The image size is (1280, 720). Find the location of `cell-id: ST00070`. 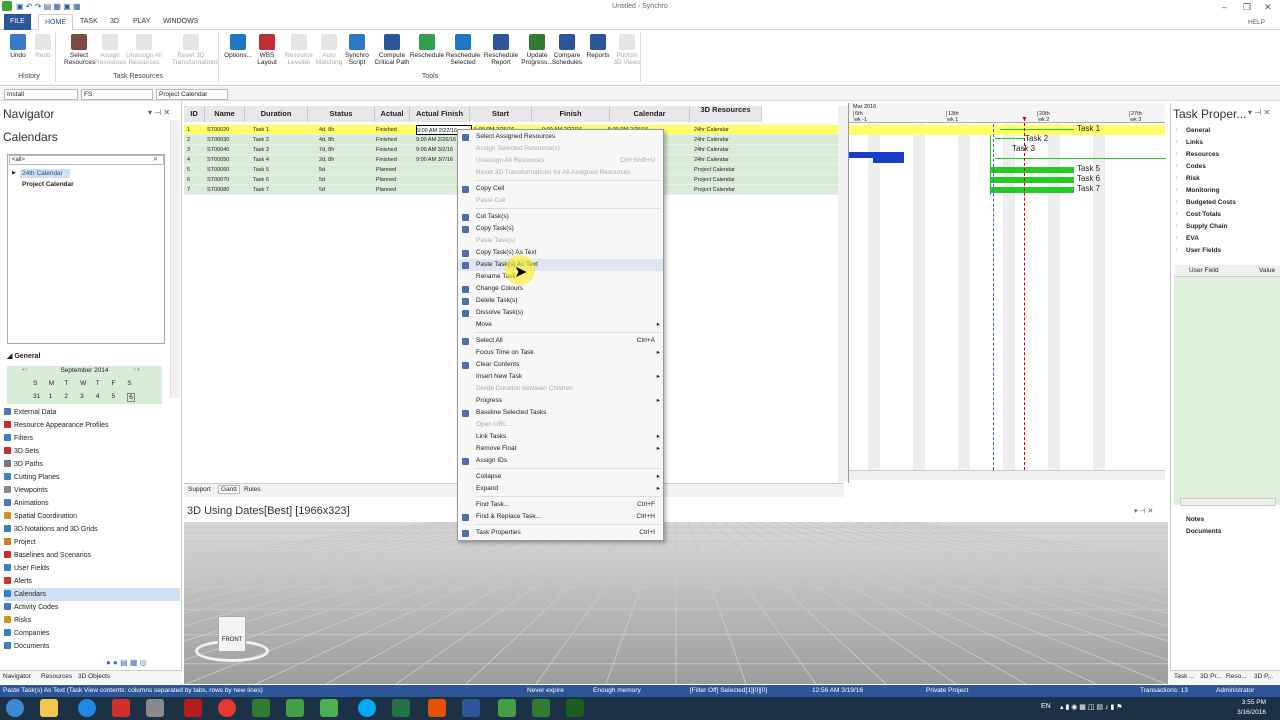

cell-id: ST00070 is located at coordinates (229, 180).